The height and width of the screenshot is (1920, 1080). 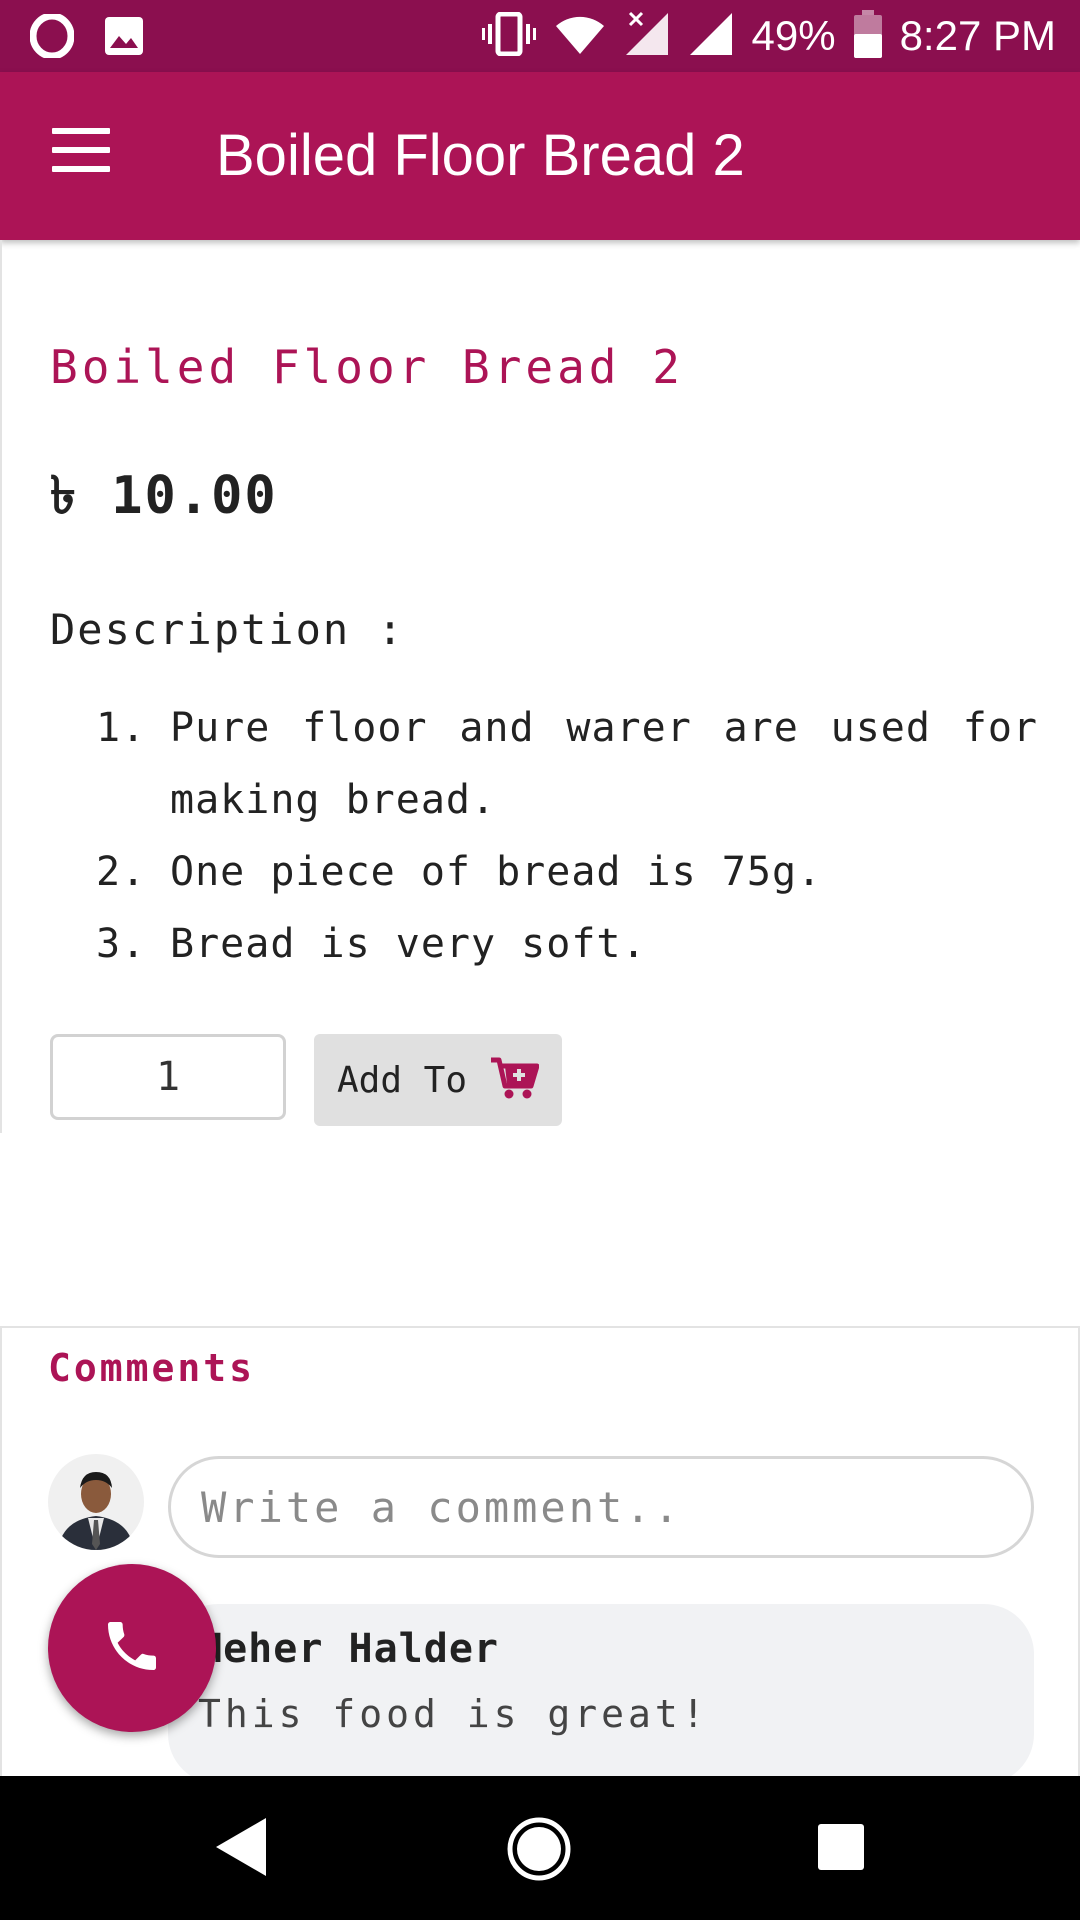 I want to click on call-button, so click(x=132, y=1648).